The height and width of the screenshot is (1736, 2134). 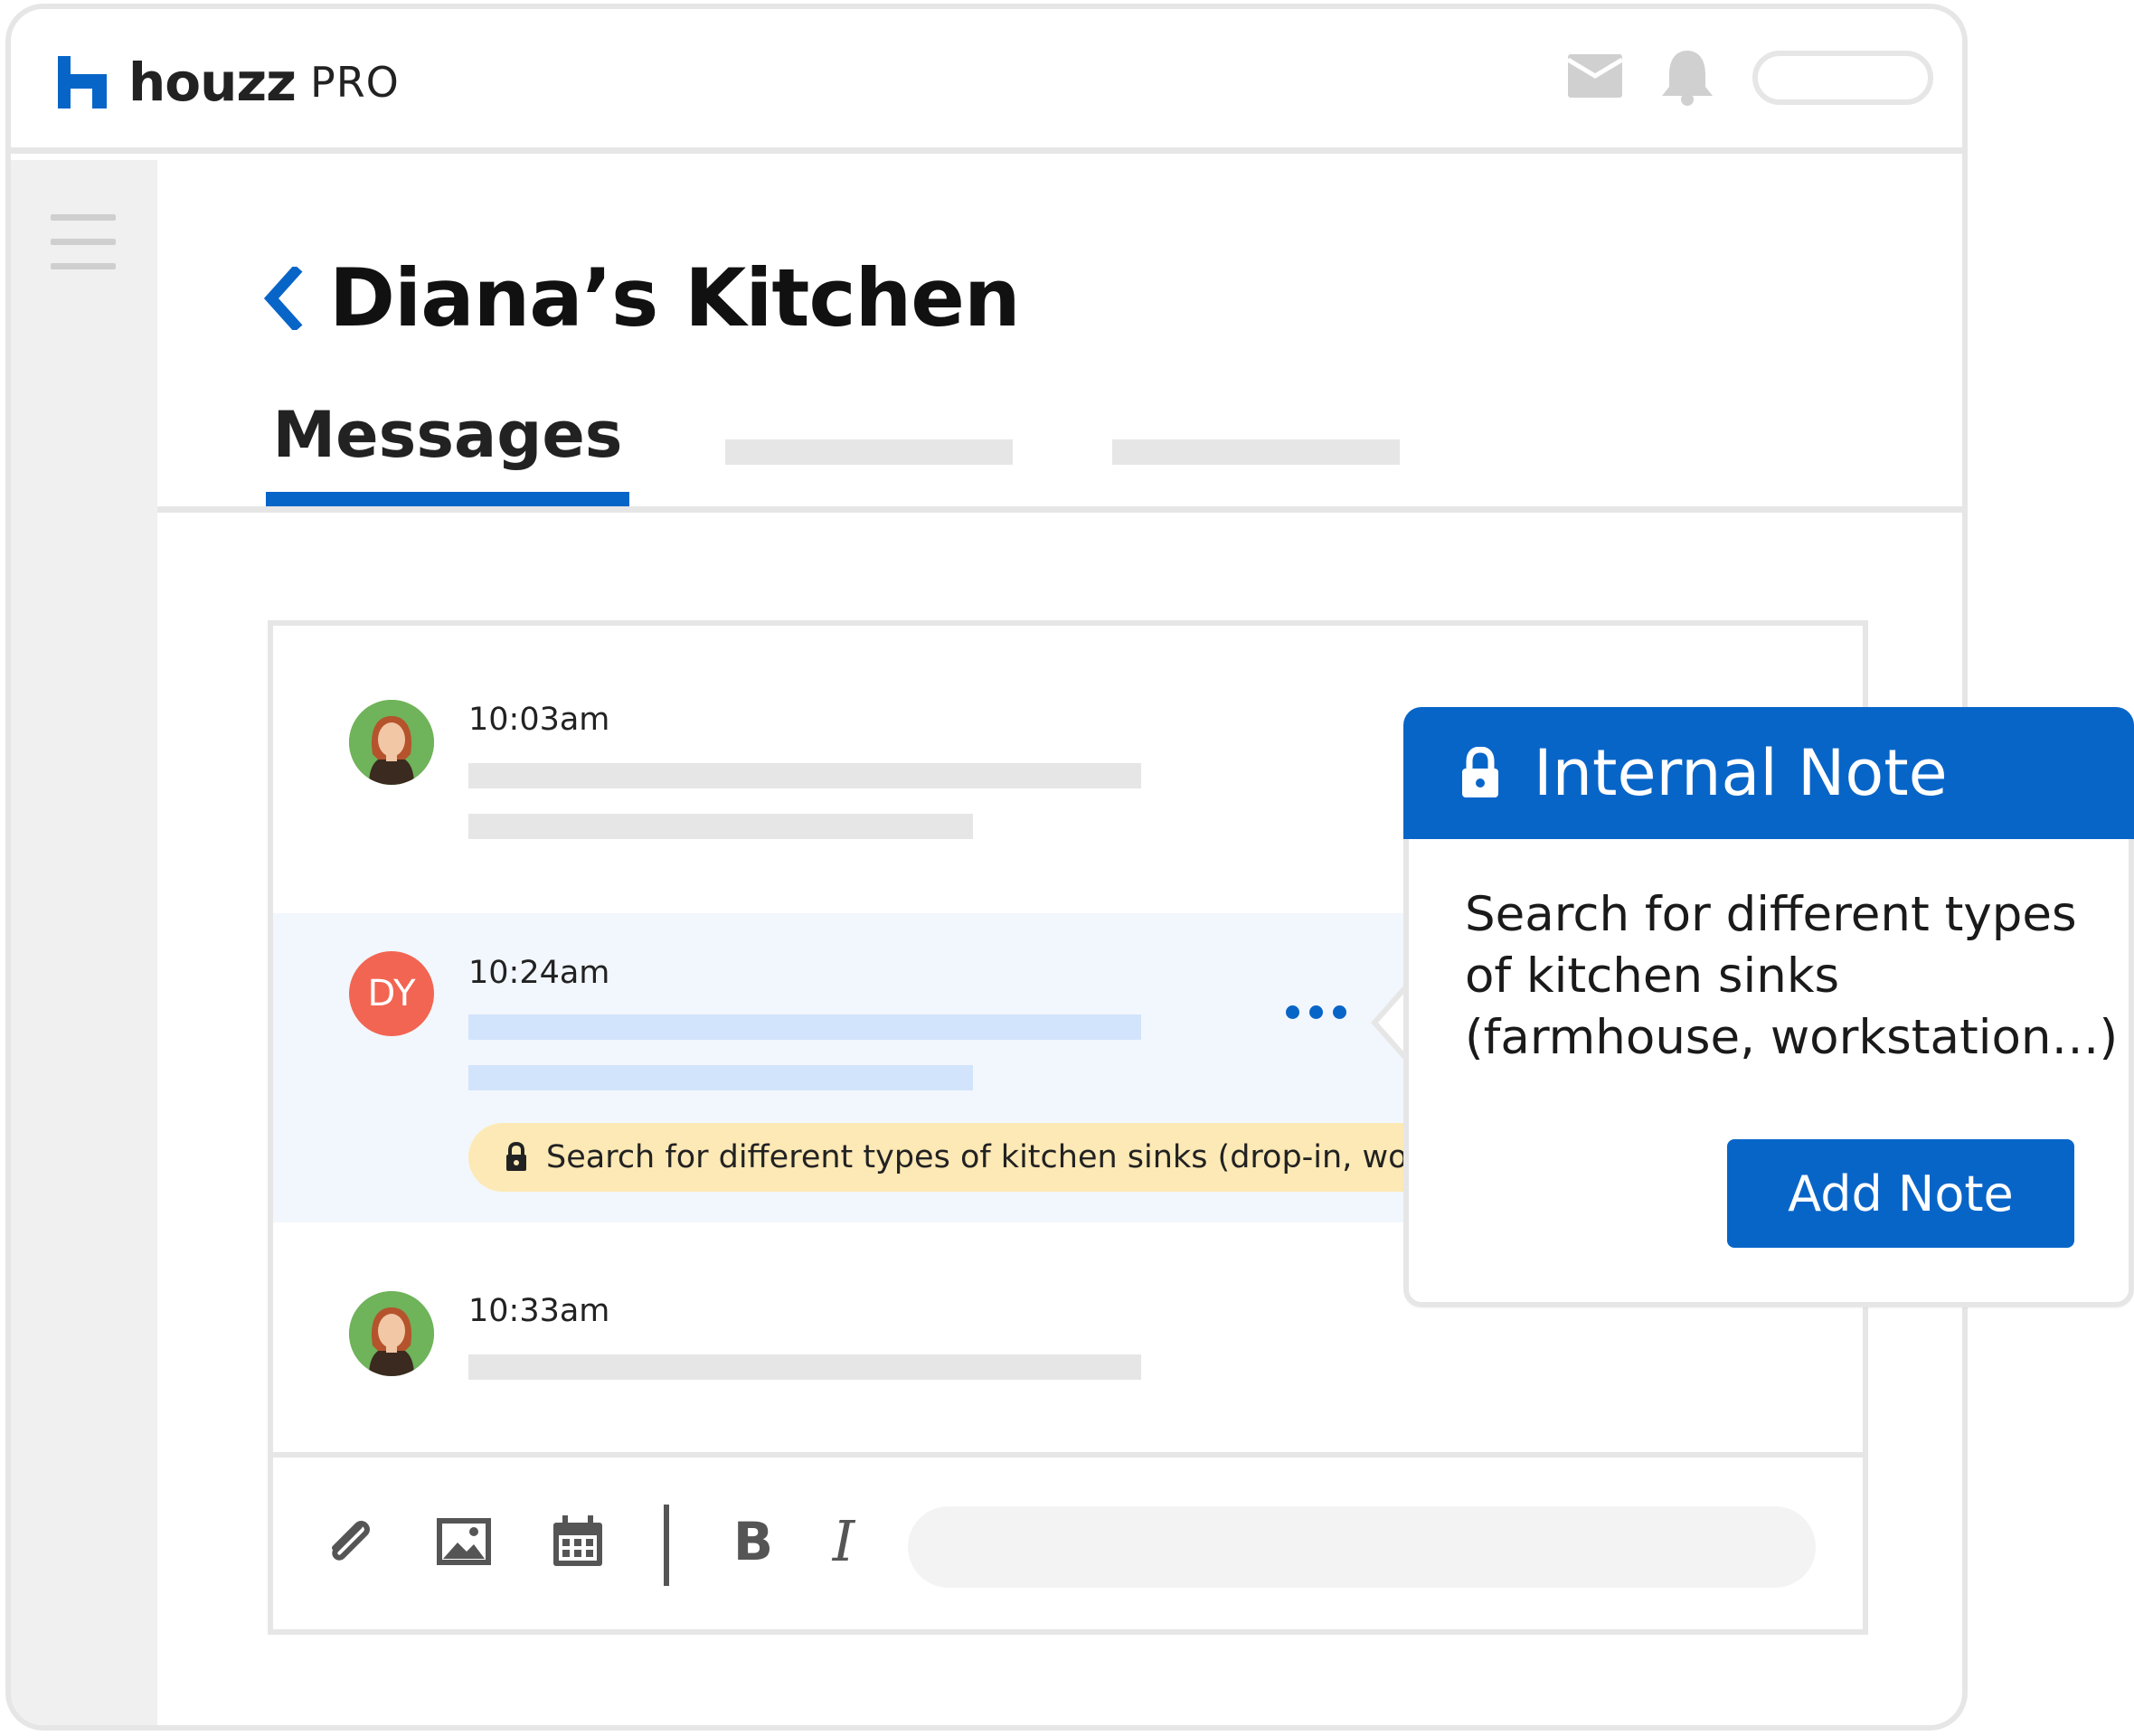 I want to click on attachment-icon, so click(x=352, y=1542).